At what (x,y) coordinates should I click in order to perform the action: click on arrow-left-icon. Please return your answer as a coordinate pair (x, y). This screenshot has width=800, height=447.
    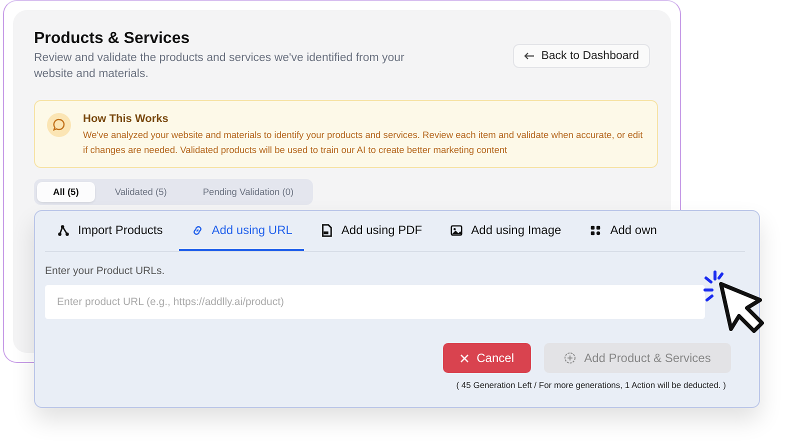
    Looking at the image, I should click on (530, 56).